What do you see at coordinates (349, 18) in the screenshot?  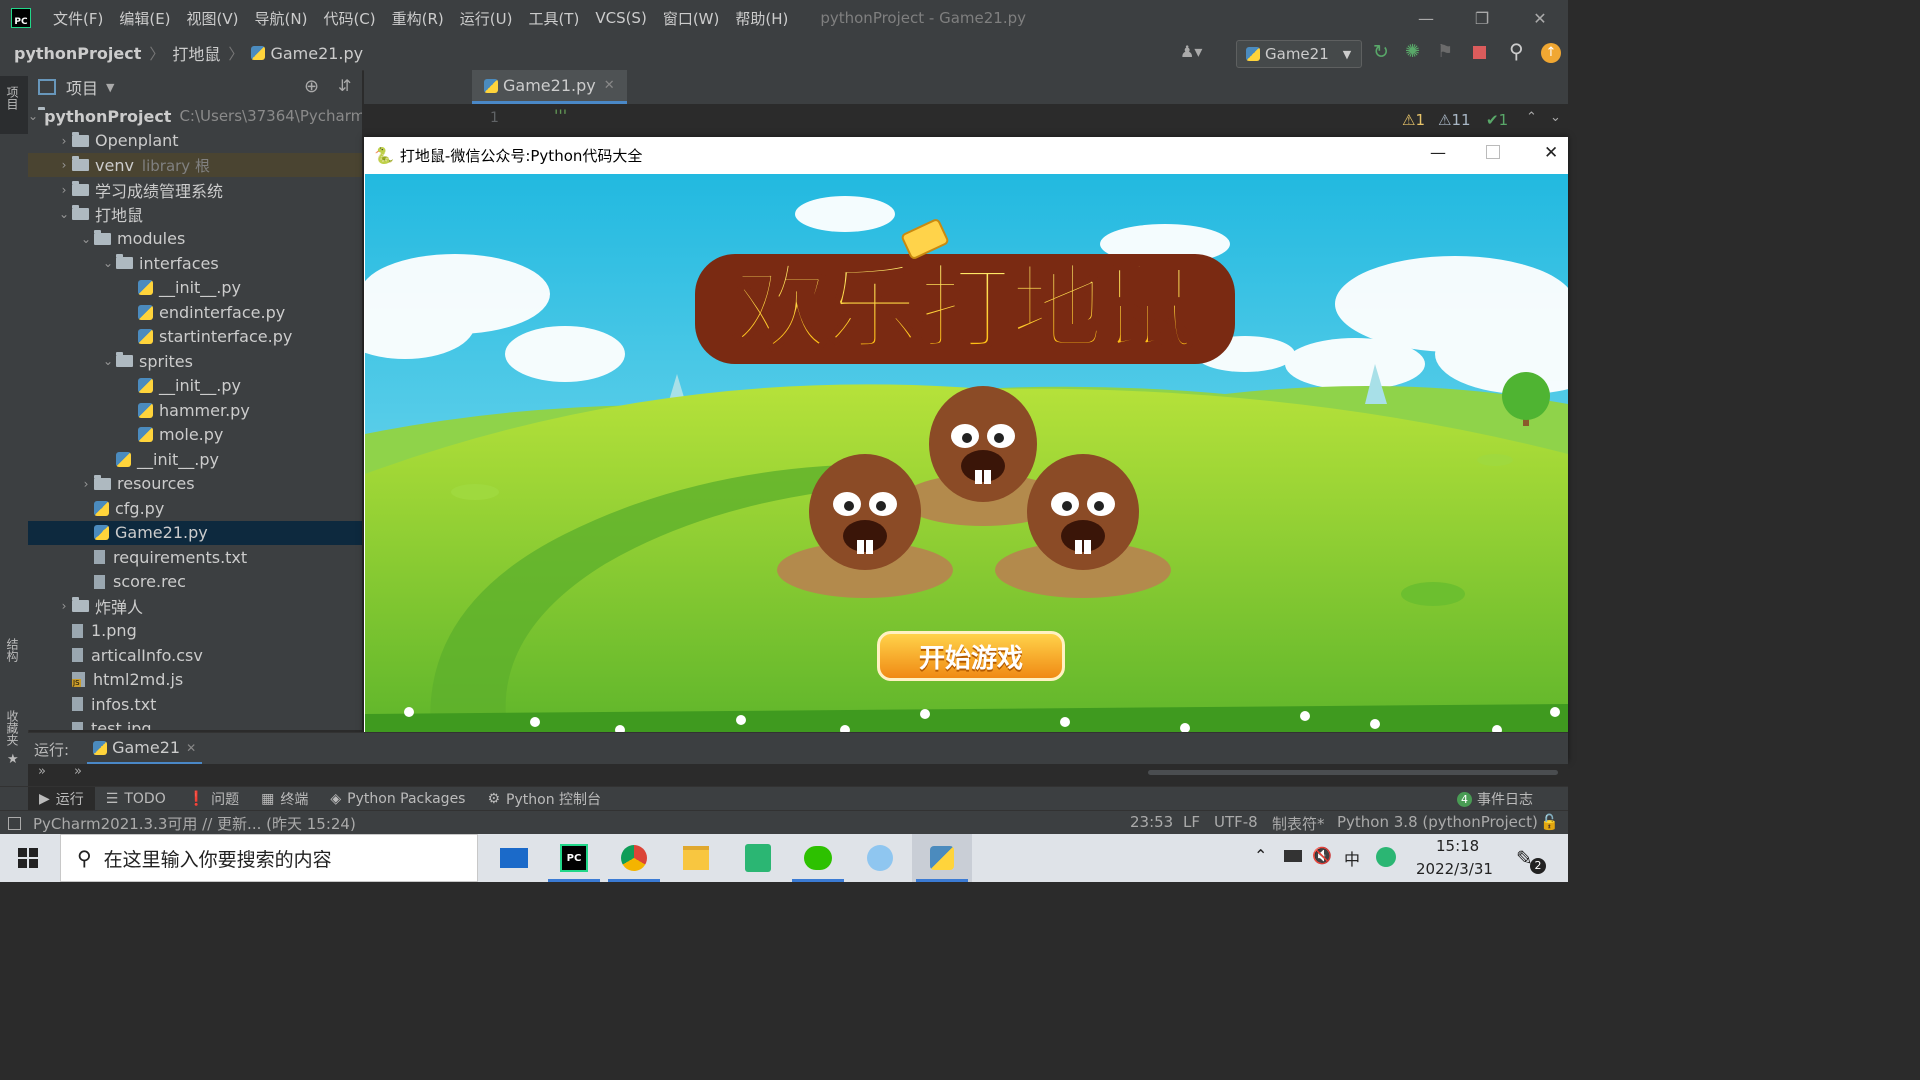 I see `menu-code: 代码(C)` at bounding box center [349, 18].